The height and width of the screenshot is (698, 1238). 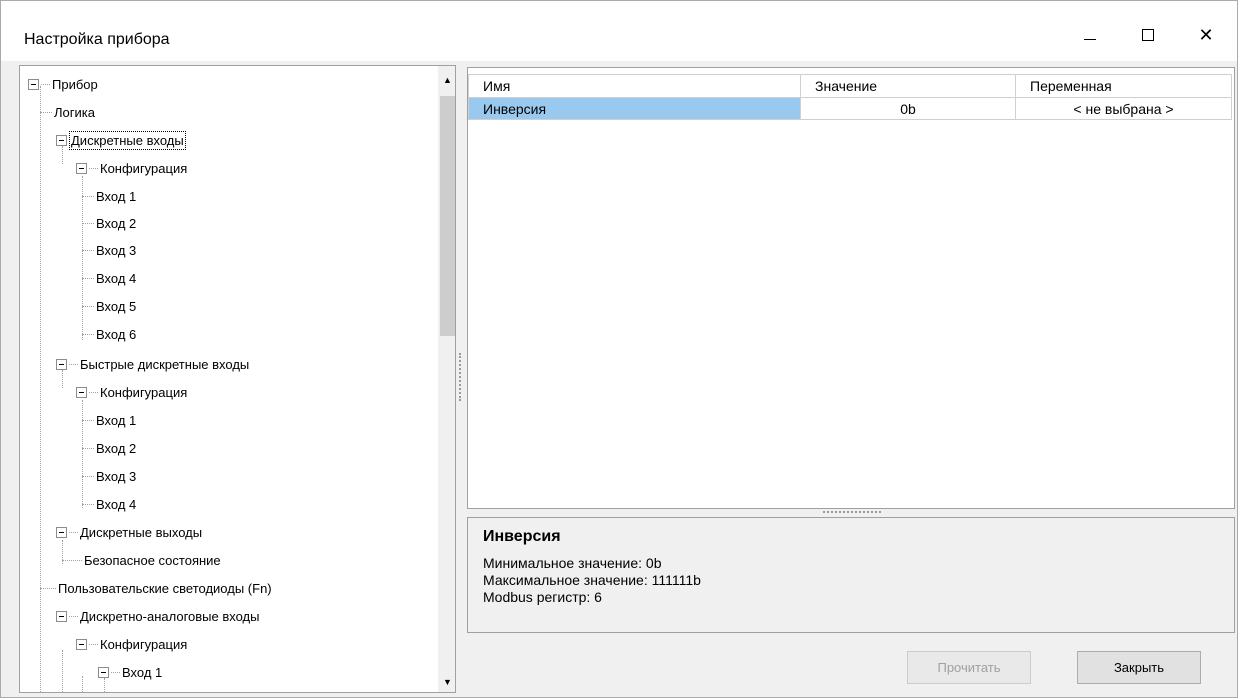 I want to click on close-window-button: ✕, so click(x=1206, y=35).